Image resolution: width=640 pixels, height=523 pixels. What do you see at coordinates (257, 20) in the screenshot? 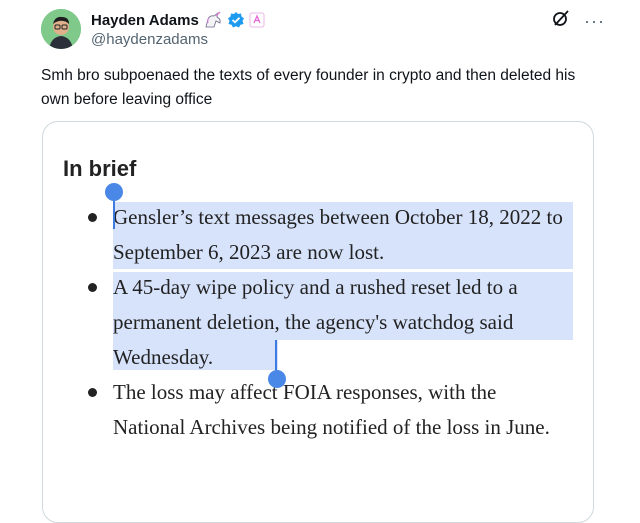
I see `affiliate-badge-icon` at bounding box center [257, 20].